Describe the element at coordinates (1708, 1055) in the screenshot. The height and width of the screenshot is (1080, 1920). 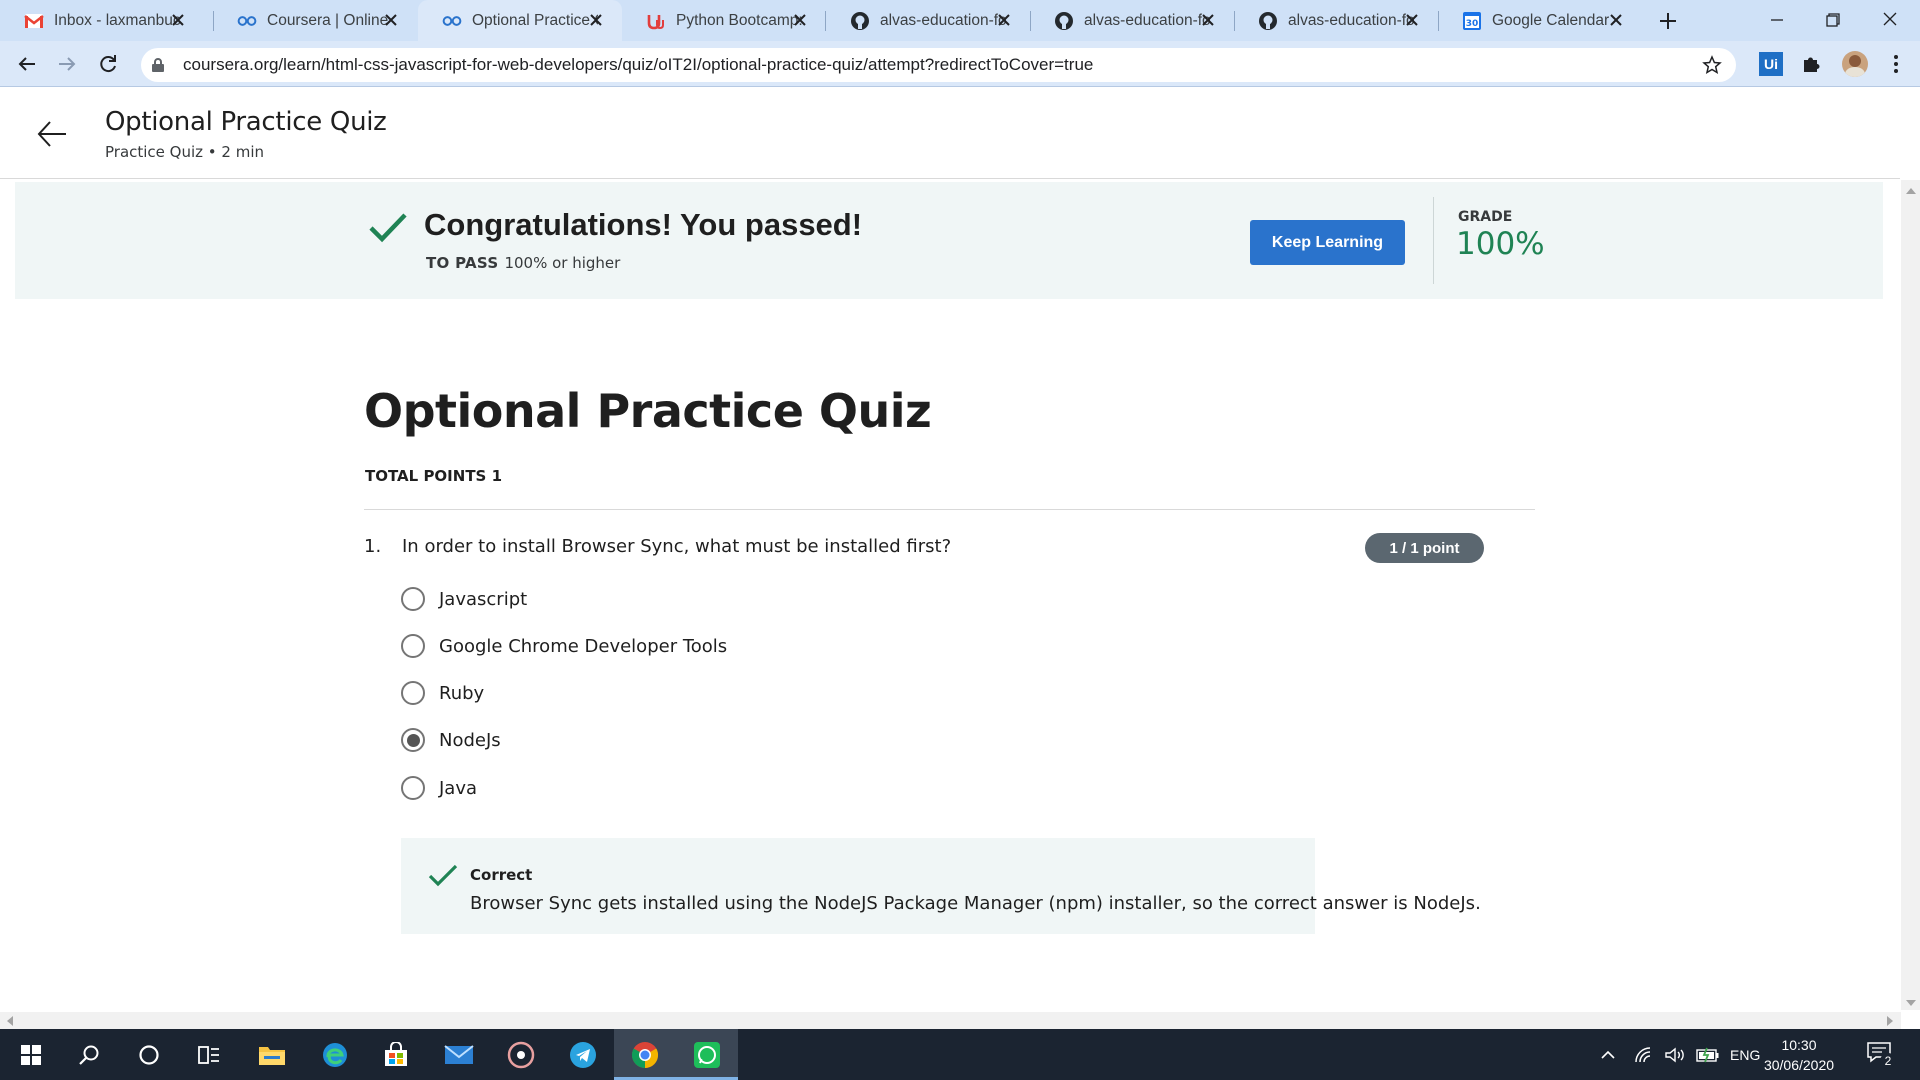
I see `battery-charging-icon` at that location.